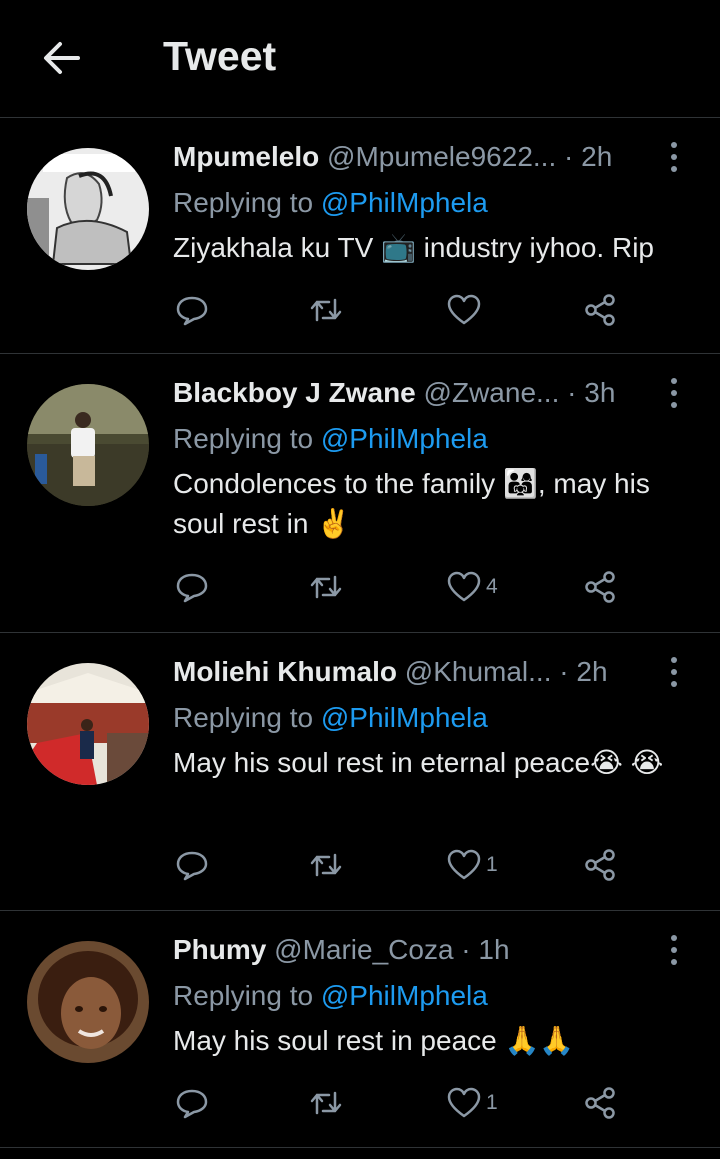 The image size is (720, 1159). I want to click on author-handle: @Marie_Coza, so click(363, 949).